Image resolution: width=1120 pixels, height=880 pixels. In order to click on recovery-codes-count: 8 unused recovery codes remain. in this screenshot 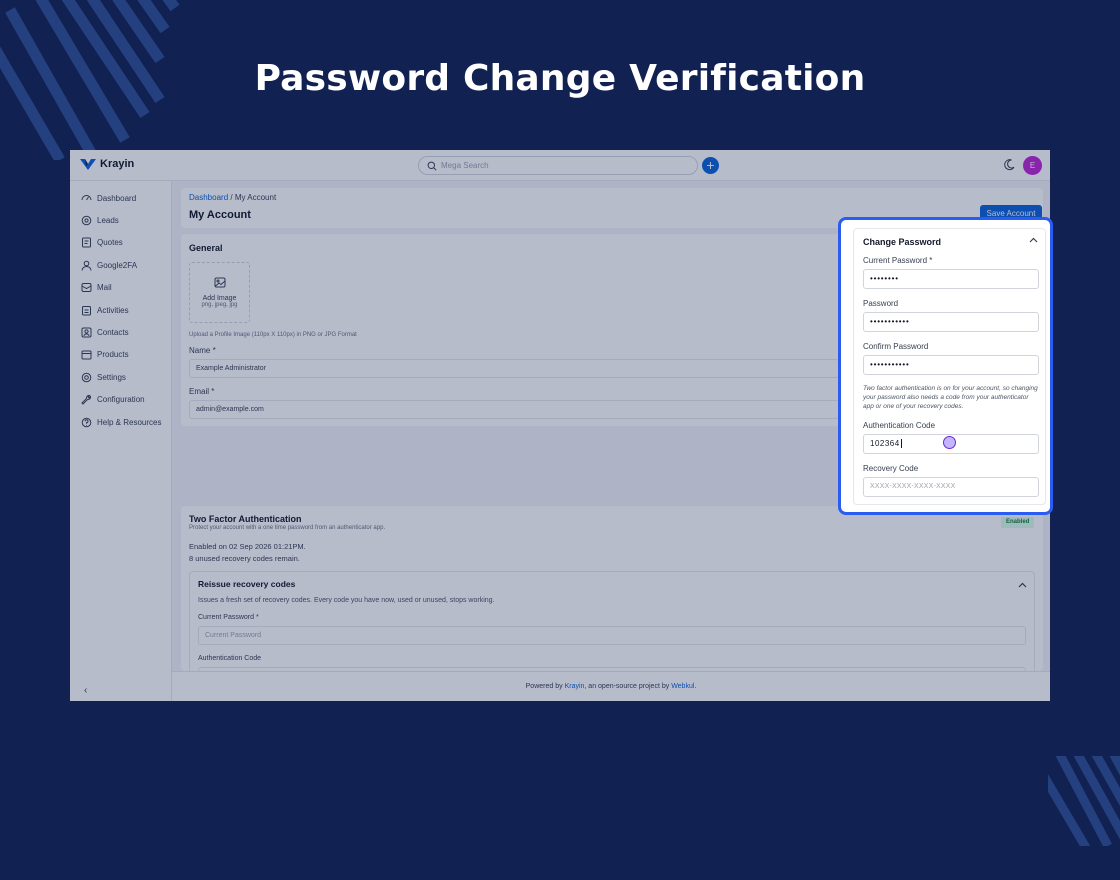, I will do `click(244, 558)`.